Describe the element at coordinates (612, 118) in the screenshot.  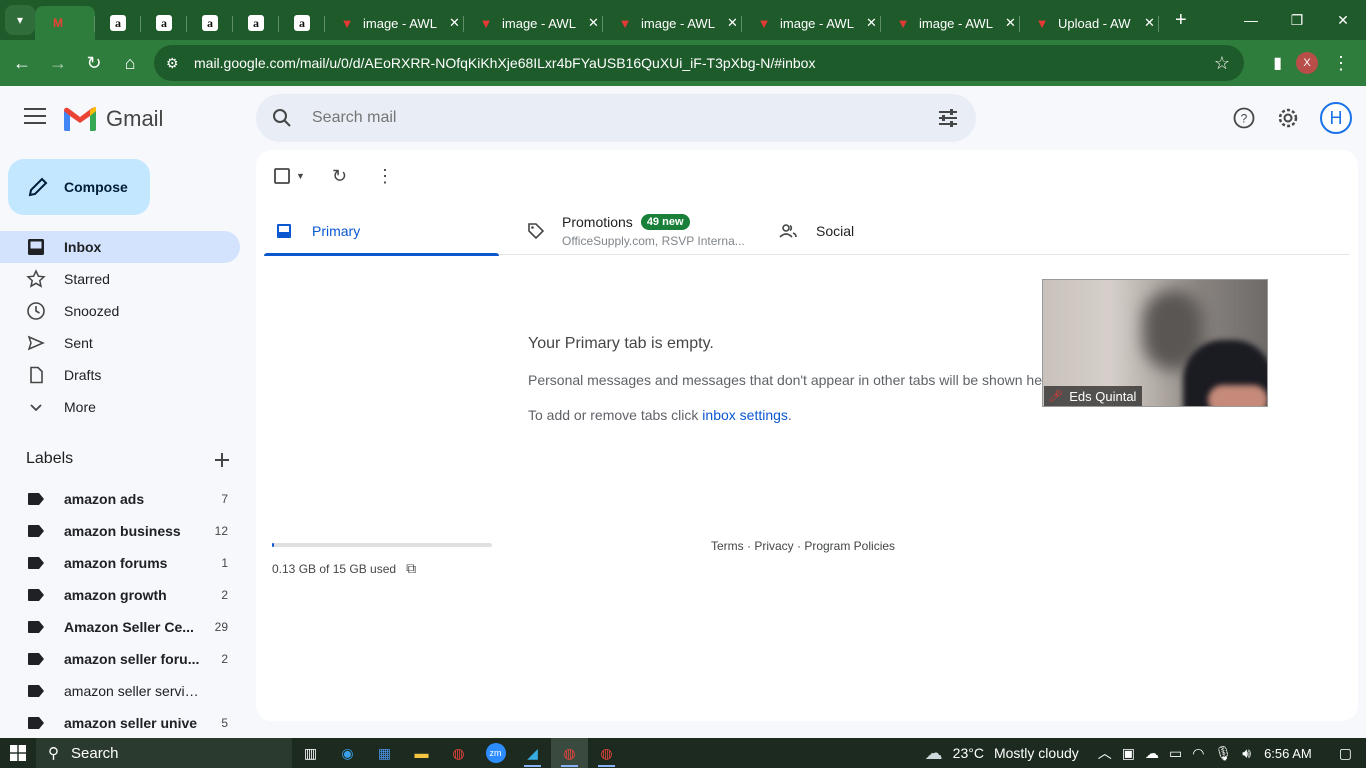
I see `search-input` at that location.